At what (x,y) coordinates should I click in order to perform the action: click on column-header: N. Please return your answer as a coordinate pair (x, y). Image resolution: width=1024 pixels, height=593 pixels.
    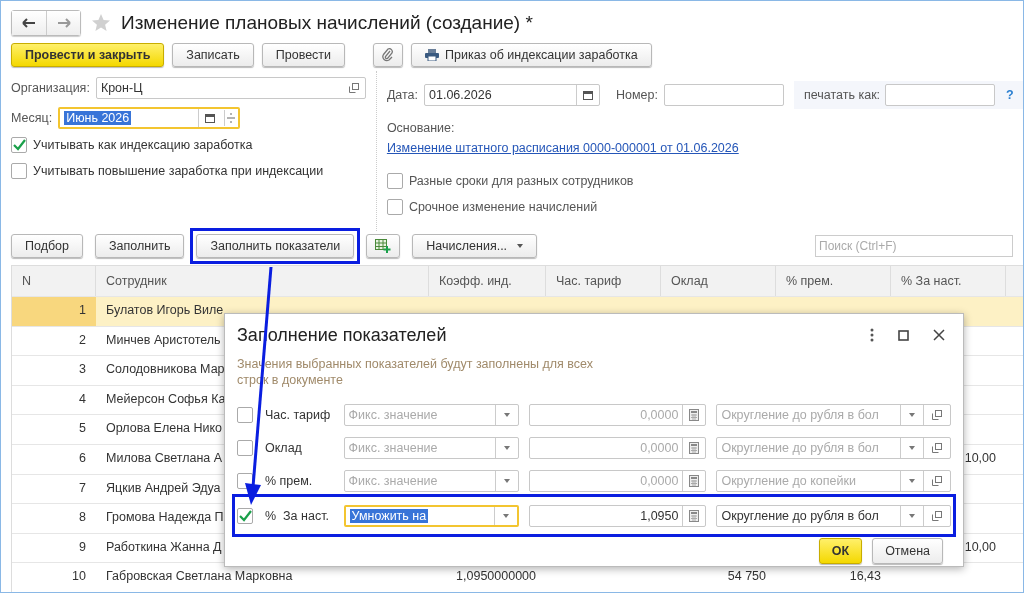
    Looking at the image, I should click on (54, 281).